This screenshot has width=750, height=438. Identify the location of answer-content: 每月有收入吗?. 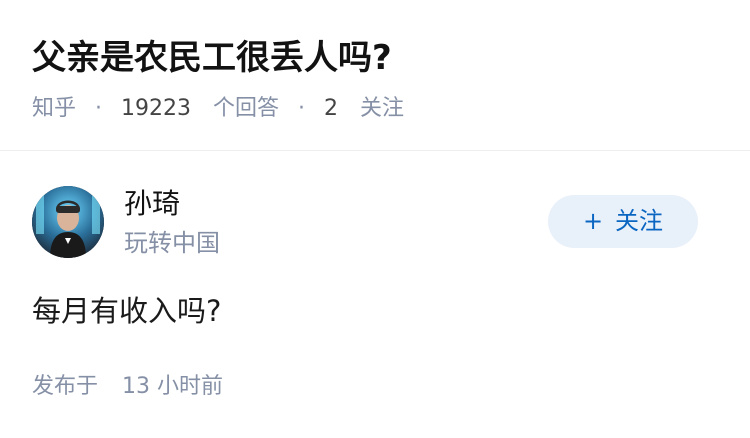
(126, 311).